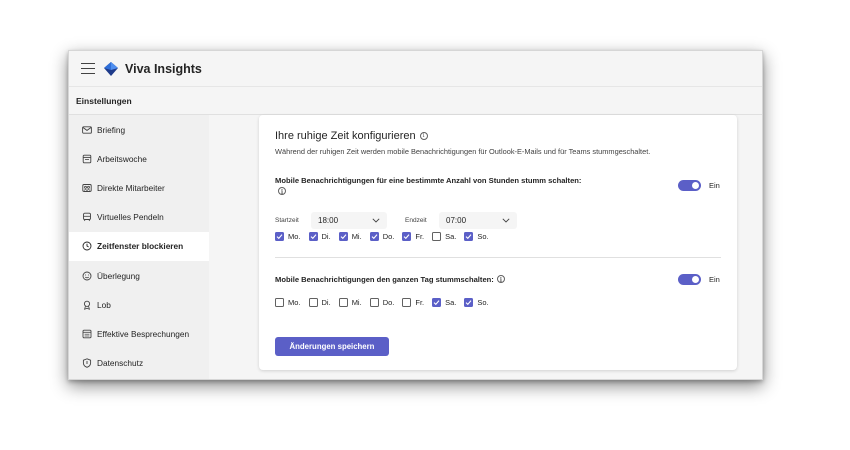 This screenshot has height=450, width=850. I want to click on time-range-row: Startzeit 18:00 Endzeit 07:00, so click(396, 220).